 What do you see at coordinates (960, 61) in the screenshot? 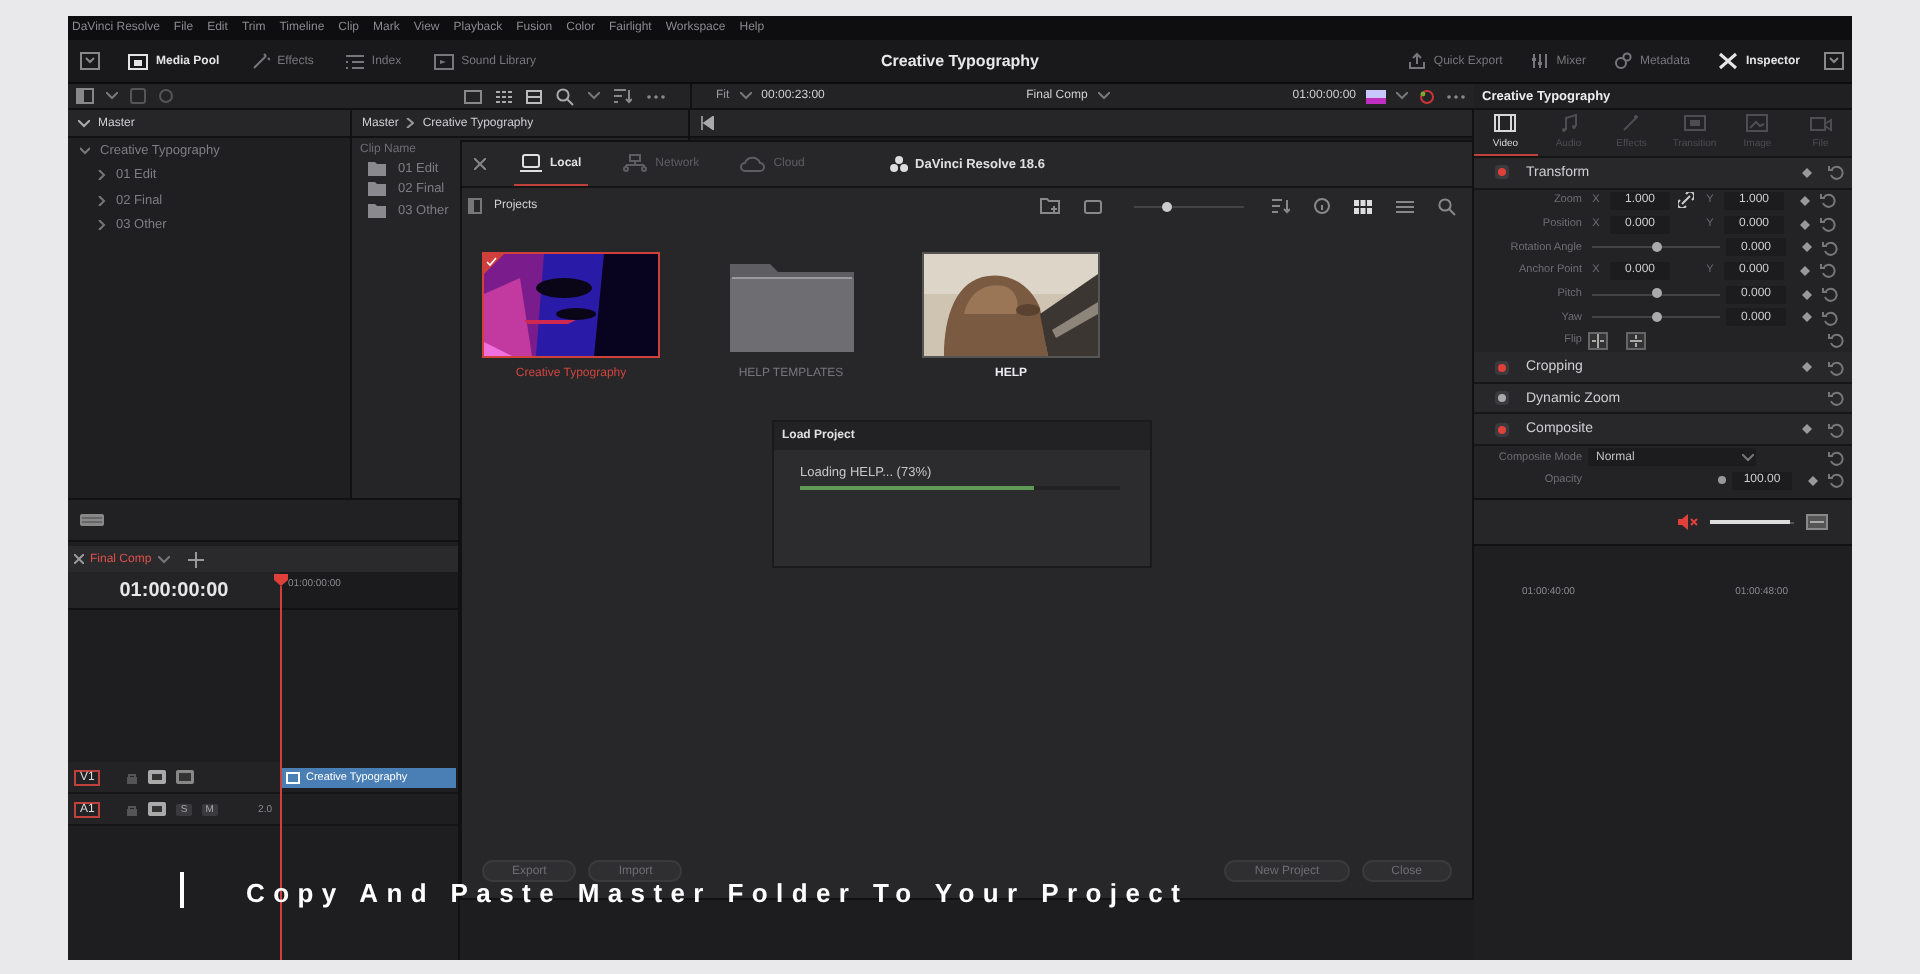
I see `project-title: Creative Typography` at bounding box center [960, 61].